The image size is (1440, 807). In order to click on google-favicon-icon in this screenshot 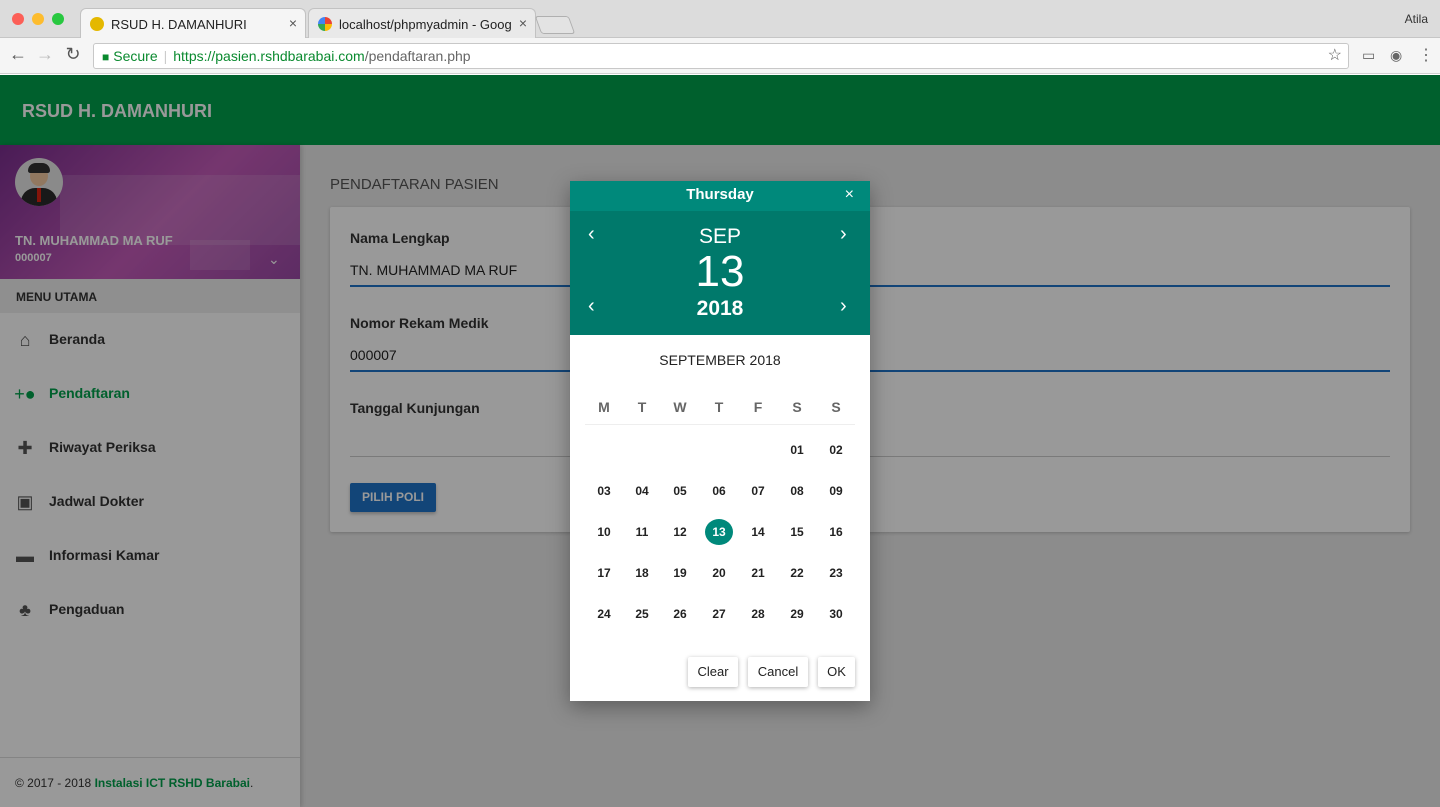, I will do `click(325, 24)`.